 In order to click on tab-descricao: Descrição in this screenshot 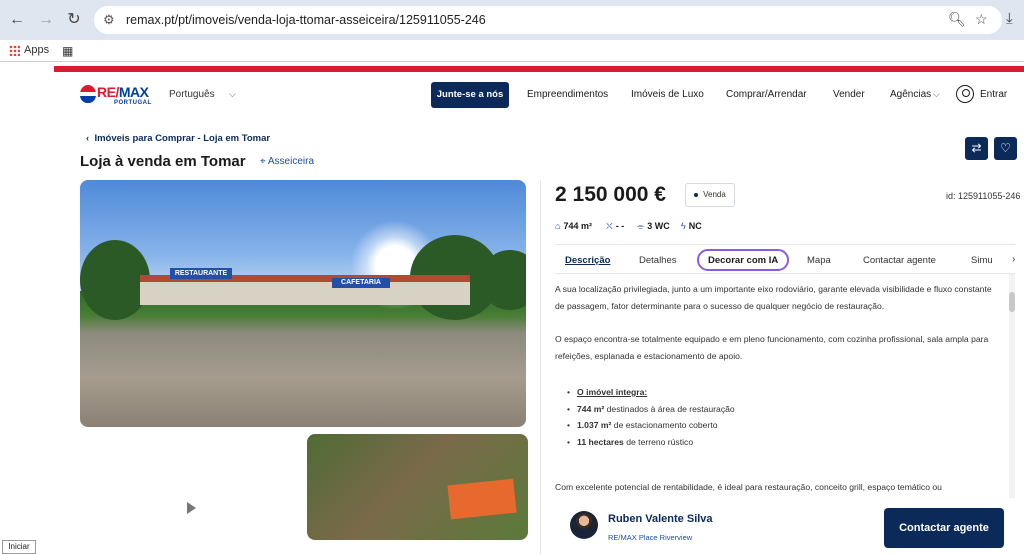, I will do `click(587, 260)`.